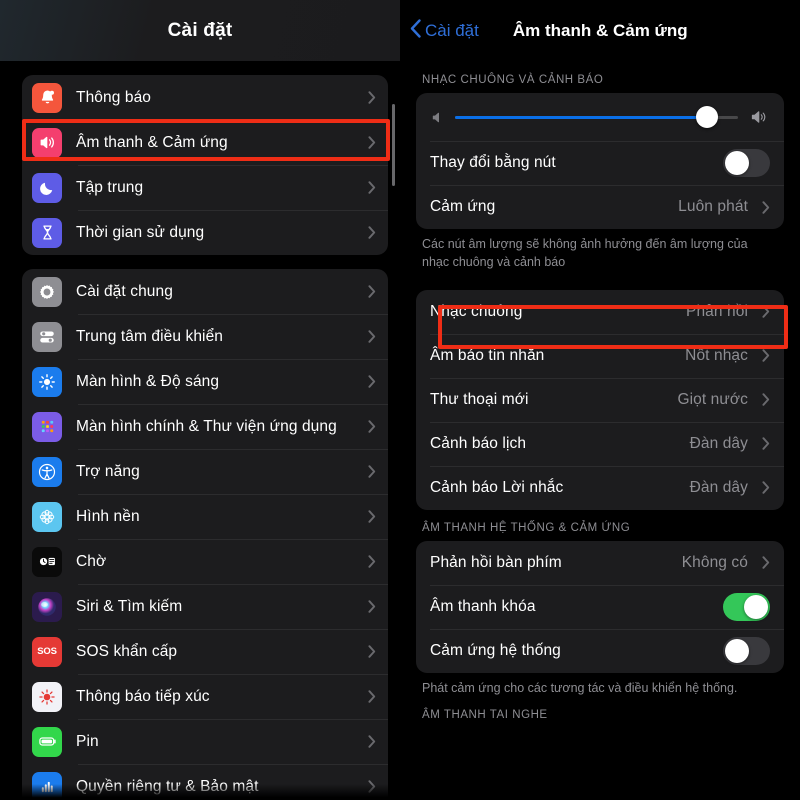 The width and height of the screenshot is (800, 800). I want to click on control-center-sliders-icon, so click(47, 336).